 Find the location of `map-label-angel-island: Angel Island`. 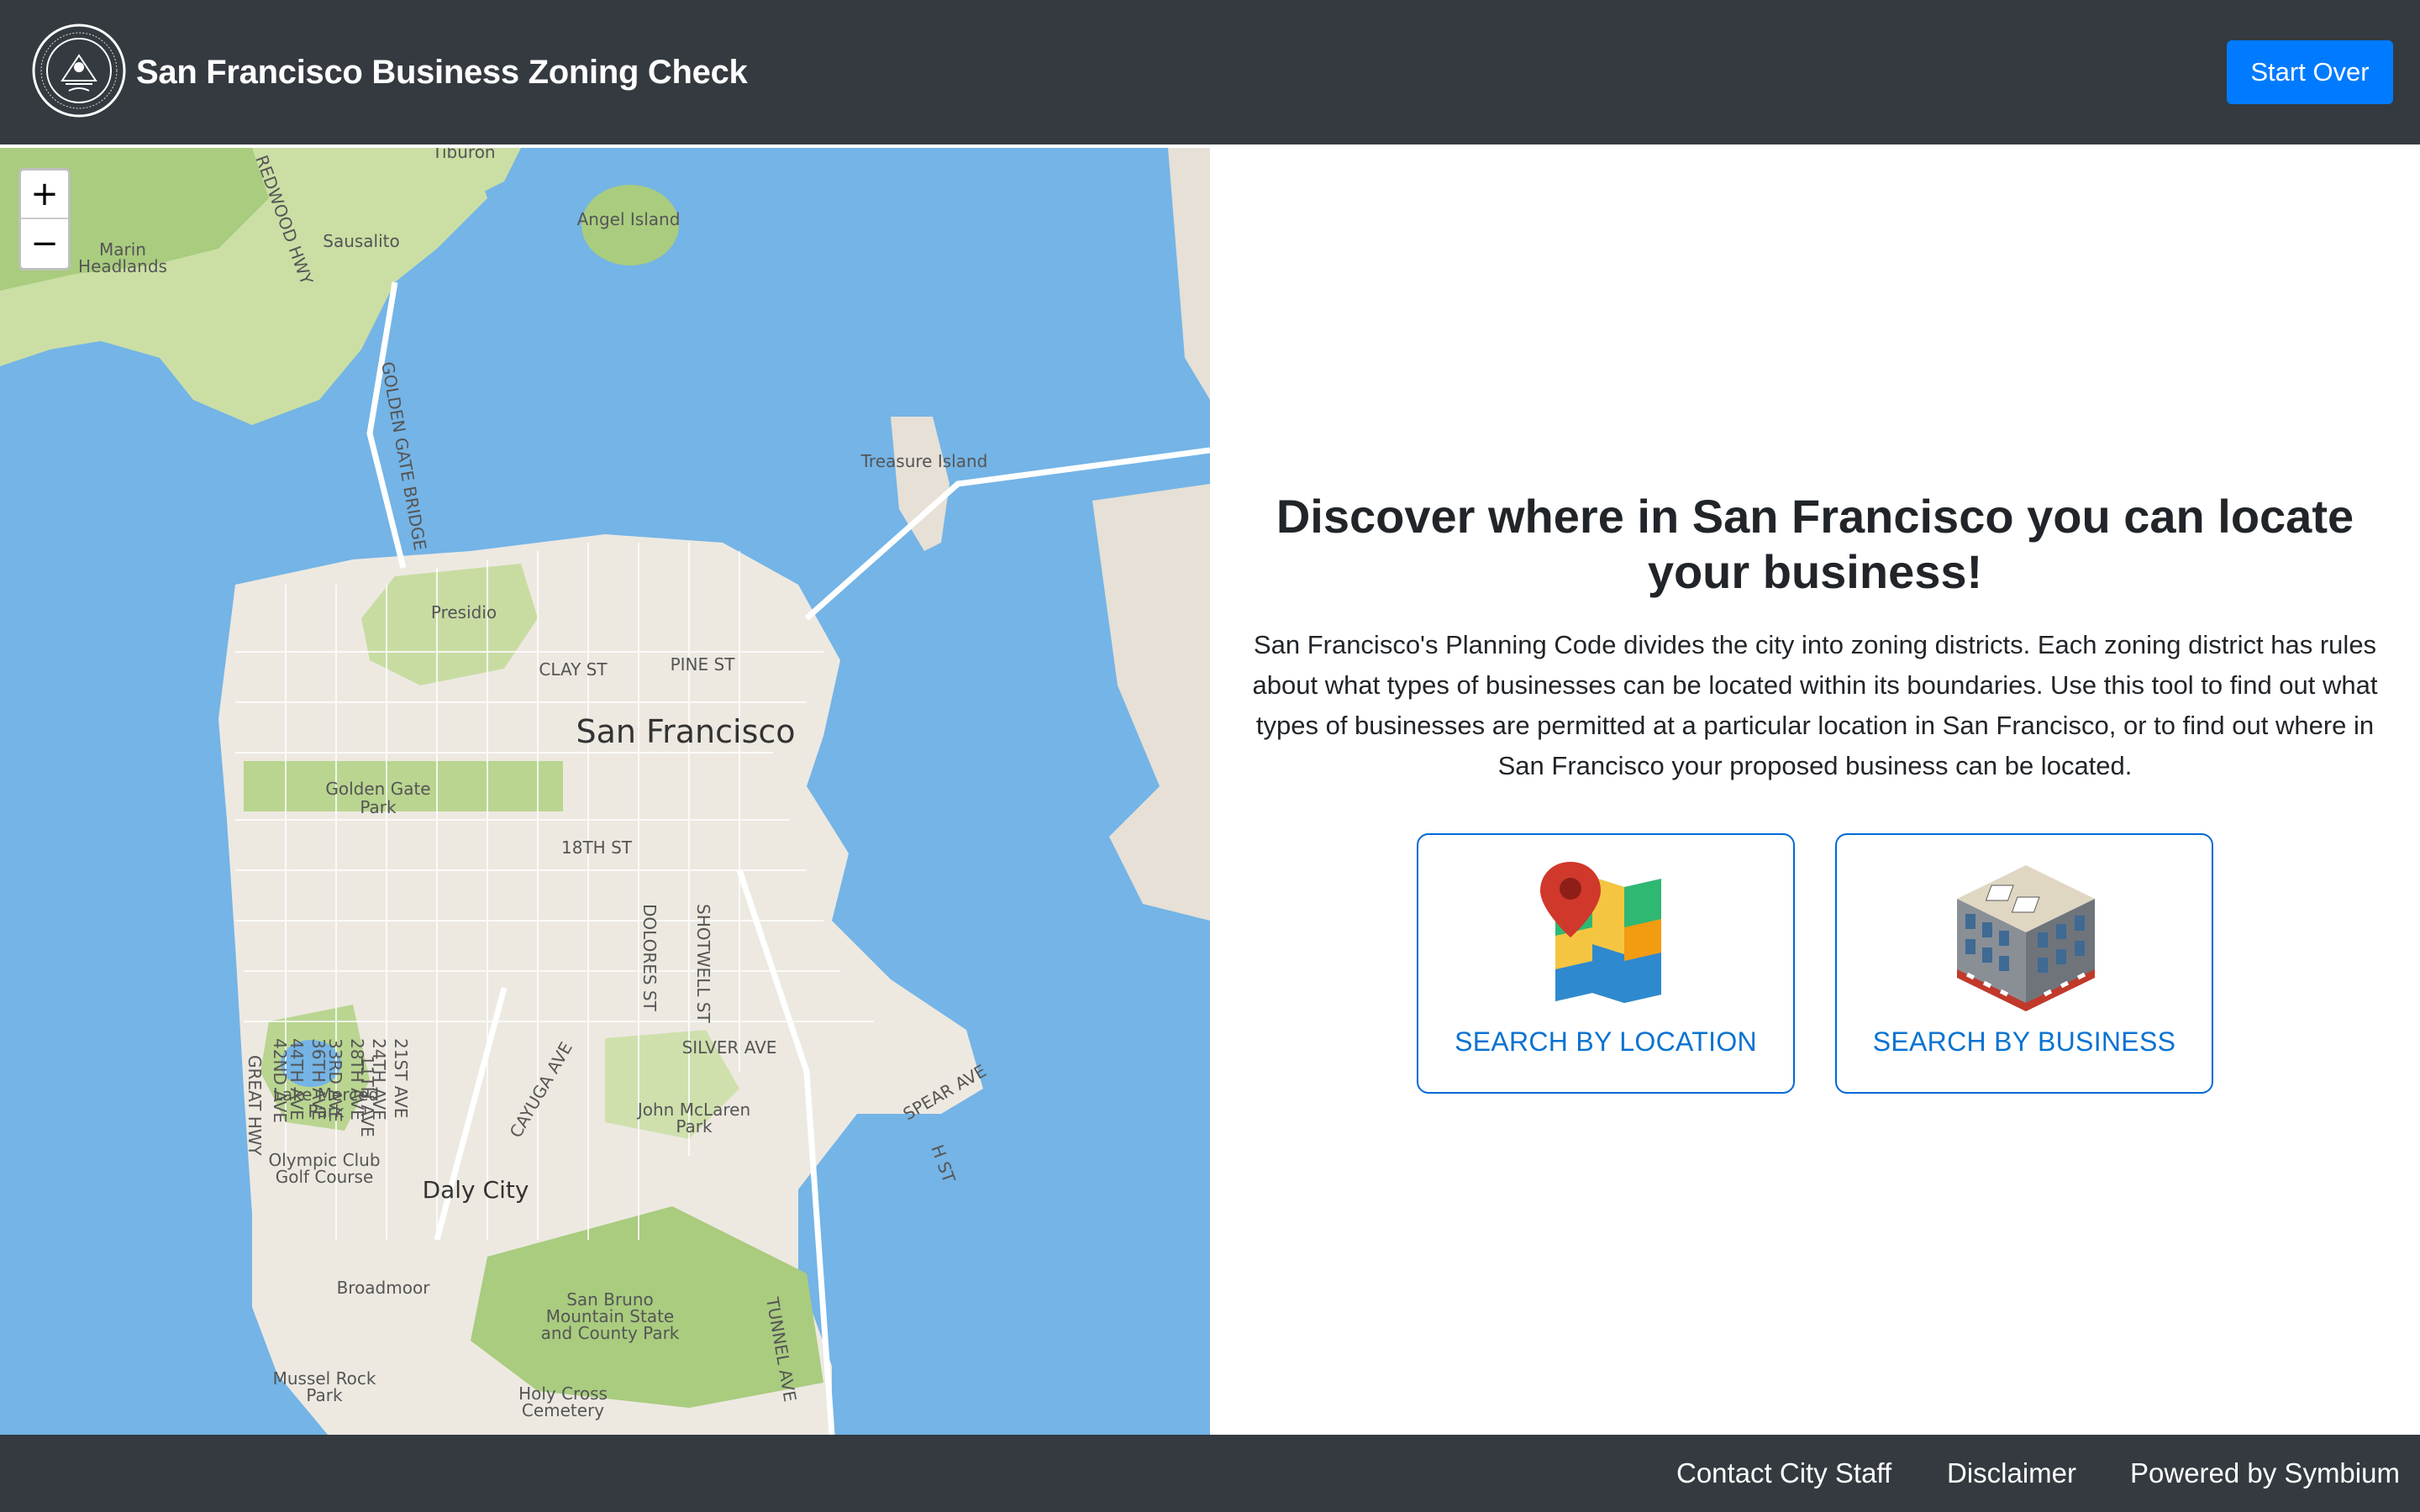

map-label-angel-island: Angel Island is located at coordinates (629, 219).